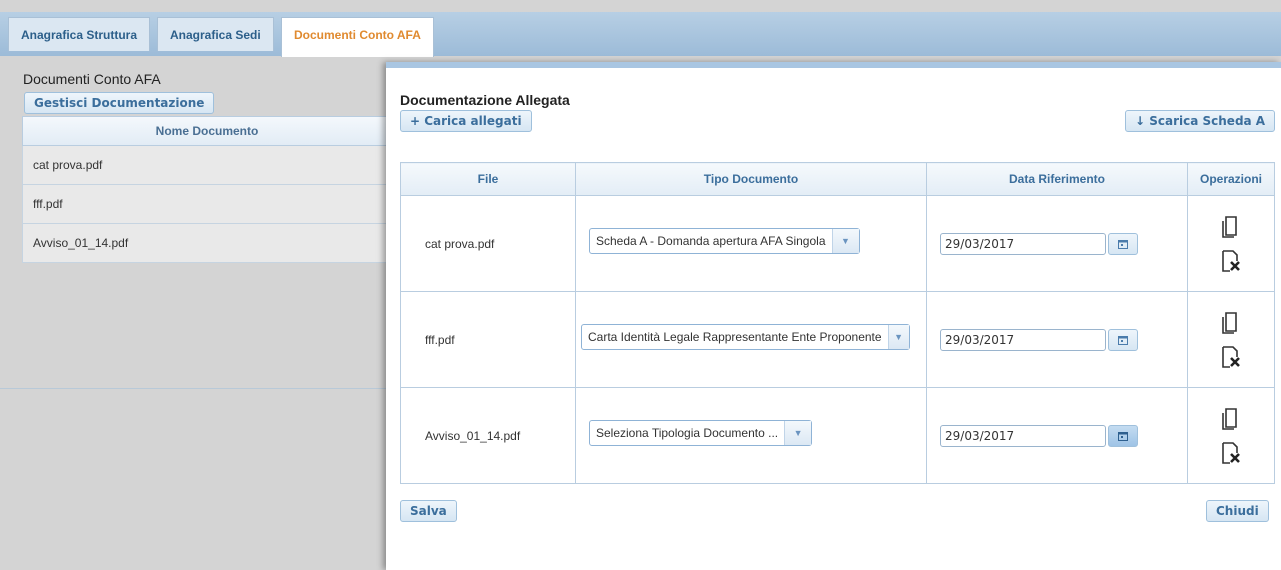  What do you see at coordinates (488, 435) in the screenshot?
I see `file-name: Avviso_01_14.pdf` at bounding box center [488, 435].